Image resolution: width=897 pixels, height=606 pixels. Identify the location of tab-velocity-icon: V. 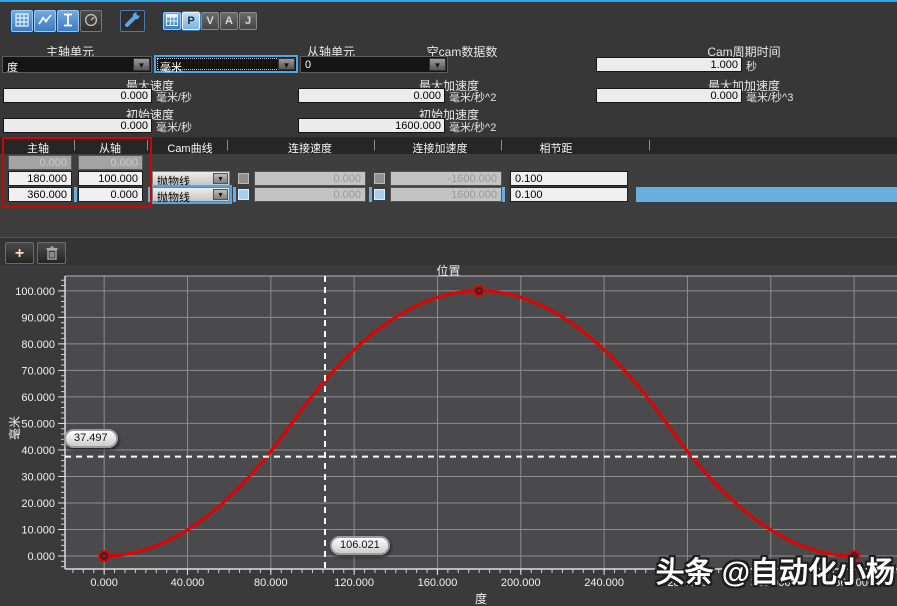
(210, 21).